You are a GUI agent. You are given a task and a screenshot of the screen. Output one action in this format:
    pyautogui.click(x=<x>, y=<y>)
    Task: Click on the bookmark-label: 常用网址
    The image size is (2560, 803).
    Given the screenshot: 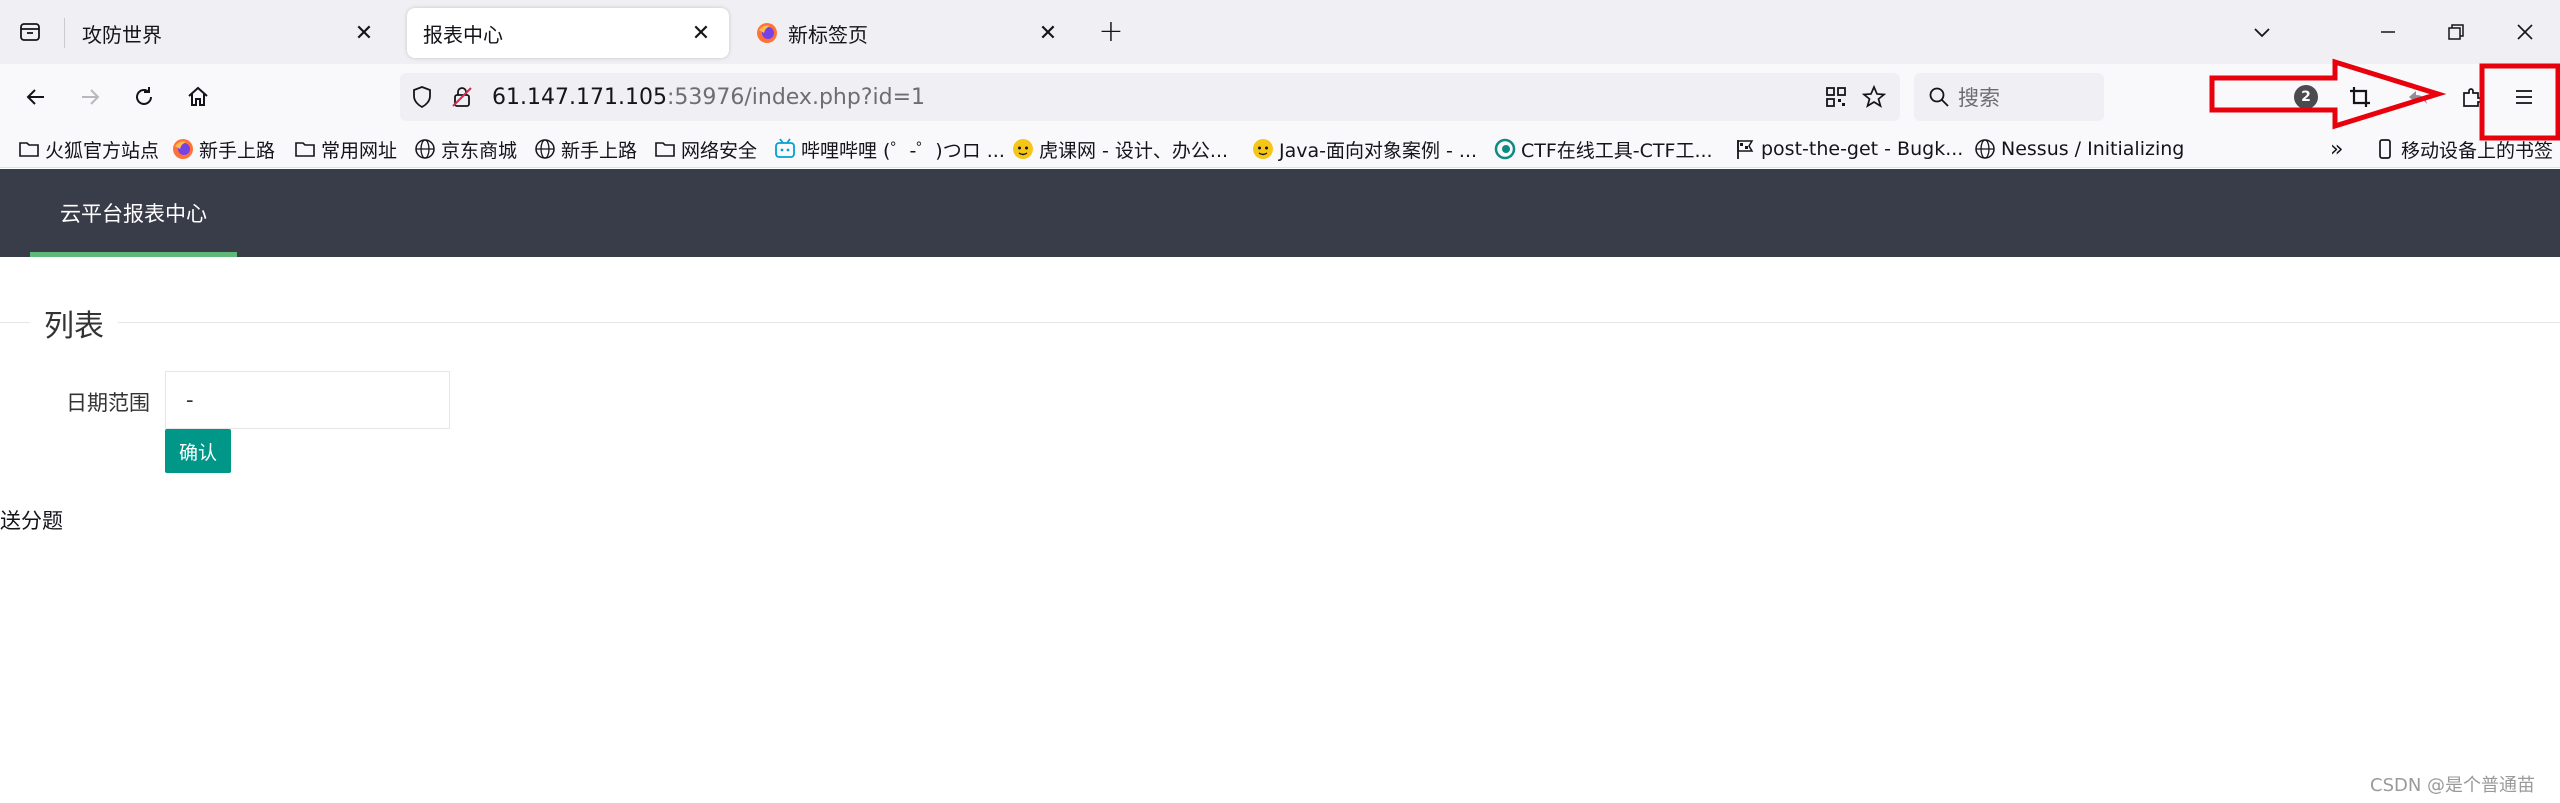 What is the action you would take?
    pyautogui.click(x=359, y=150)
    